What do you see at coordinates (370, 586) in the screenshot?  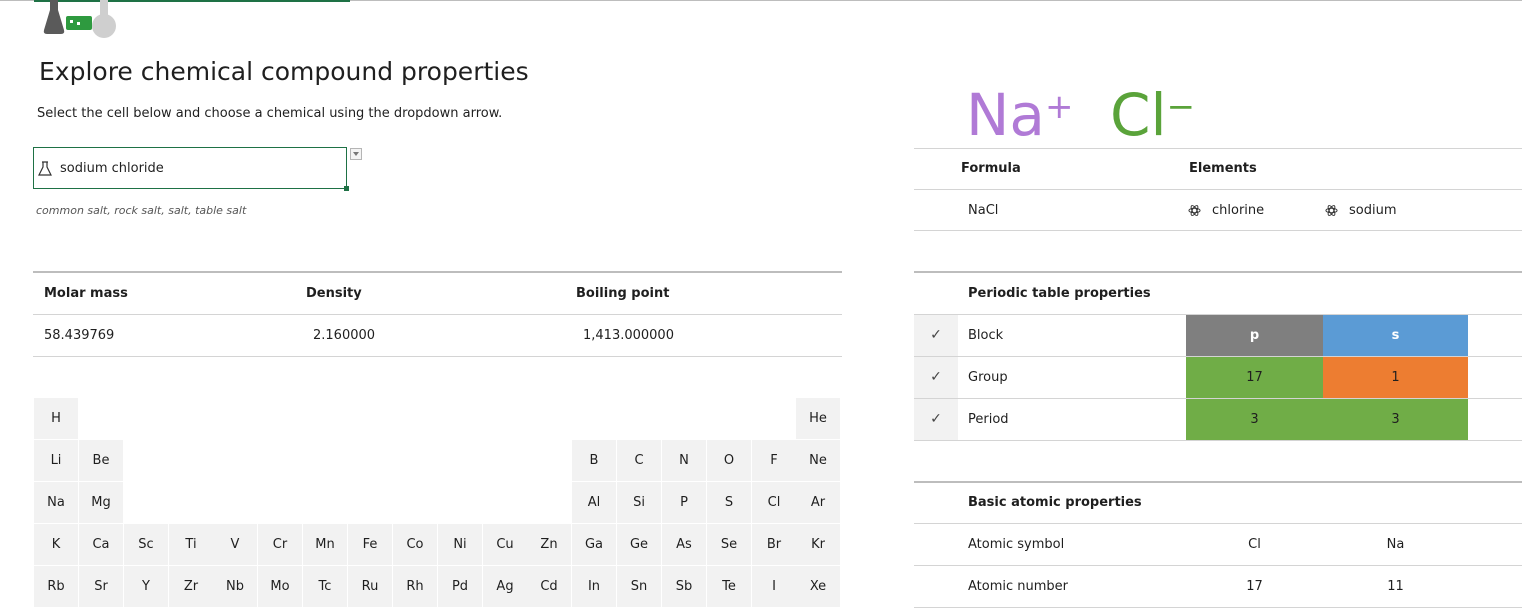 I see `element-cell-ru: Ru` at bounding box center [370, 586].